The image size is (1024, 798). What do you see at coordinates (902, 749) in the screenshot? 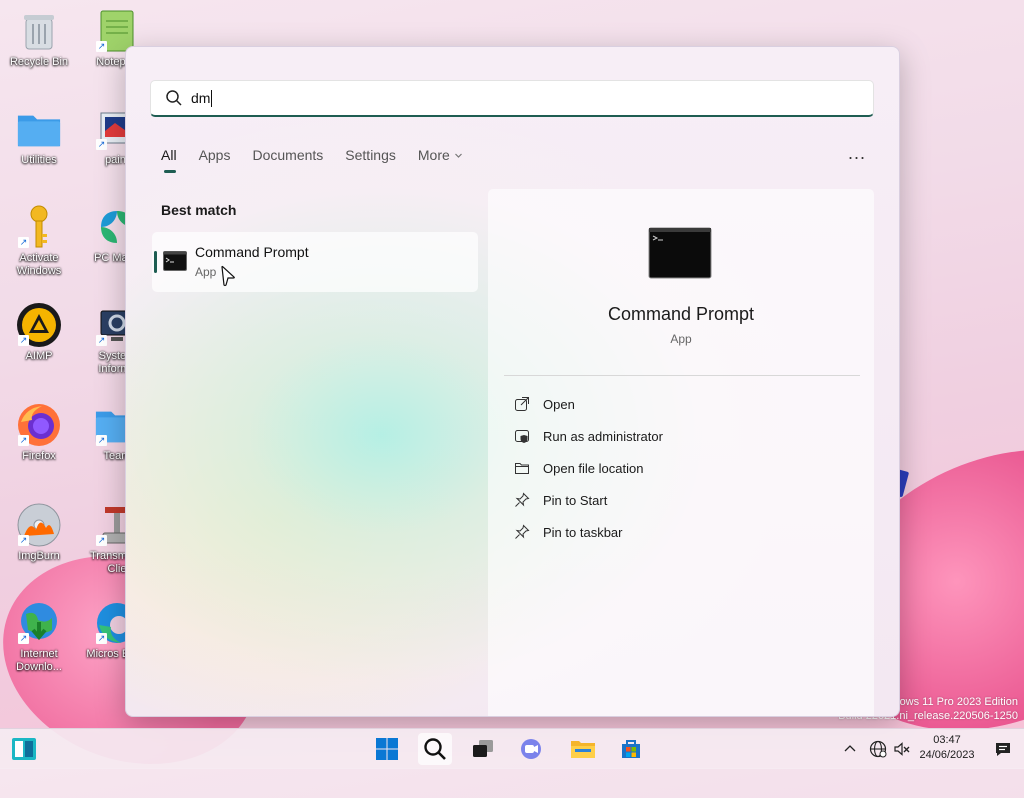
I see `volume-muted-icon` at bounding box center [902, 749].